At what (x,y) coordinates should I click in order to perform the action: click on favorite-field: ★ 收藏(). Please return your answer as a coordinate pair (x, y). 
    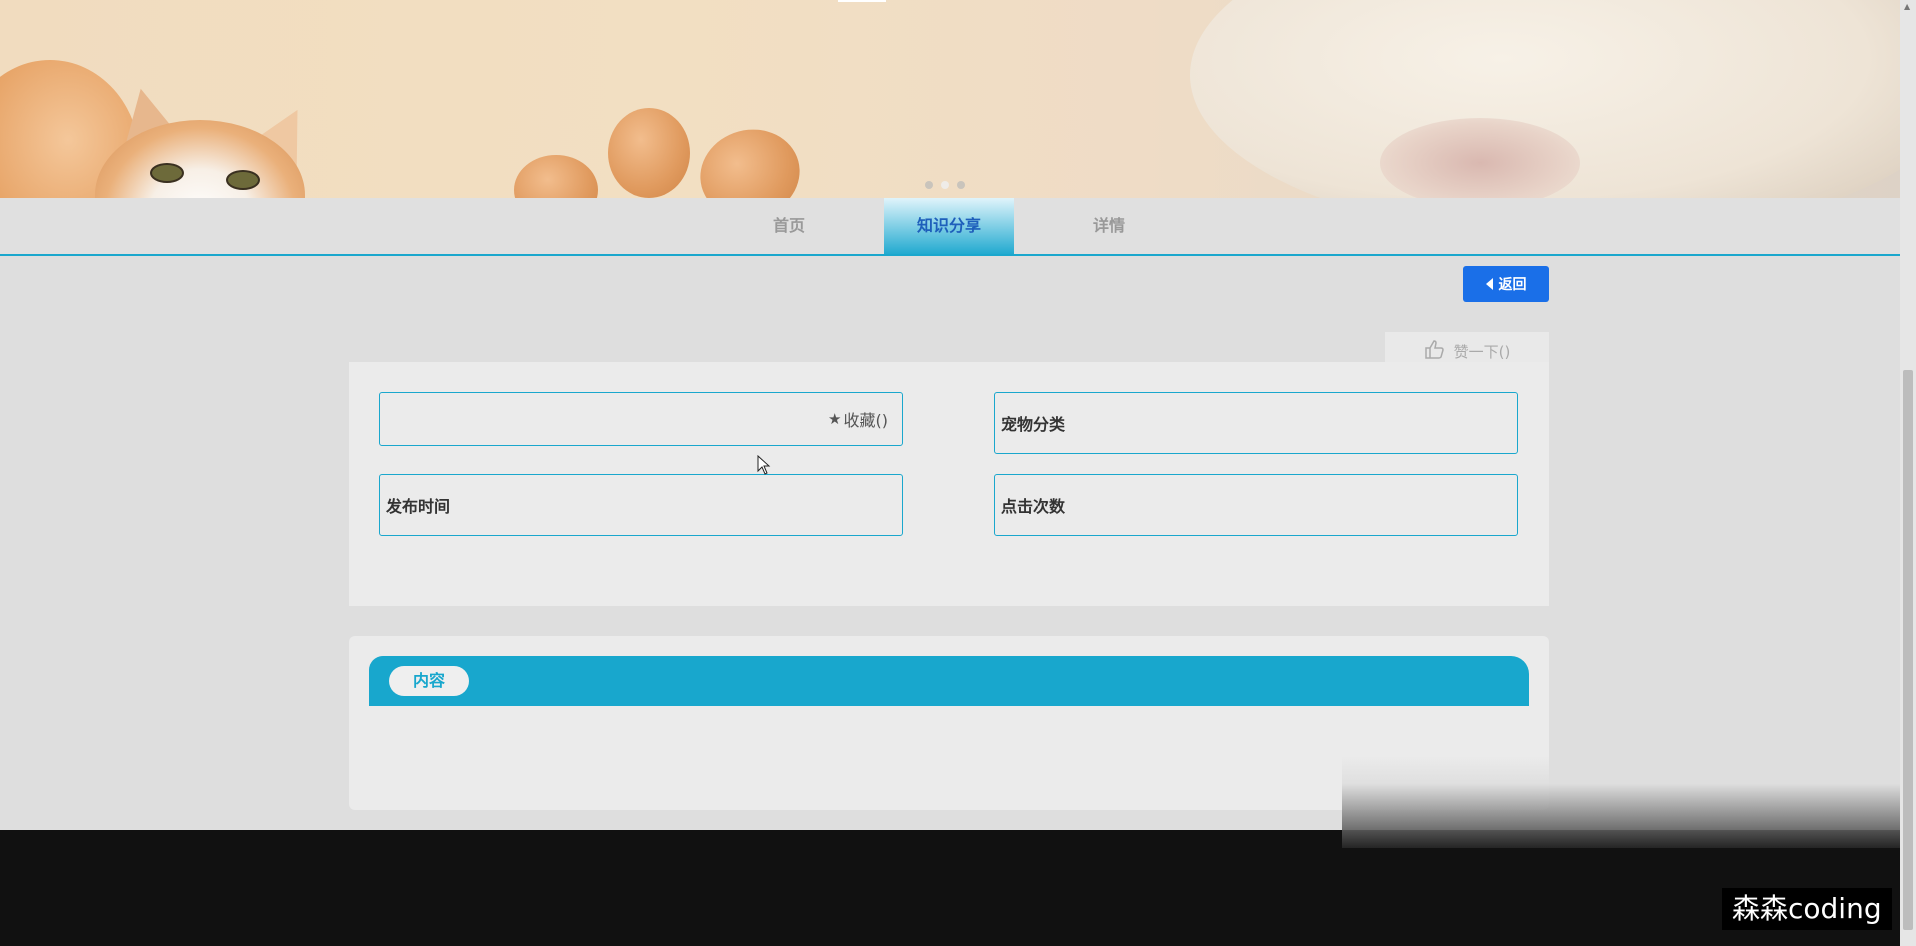
    Looking at the image, I should click on (641, 419).